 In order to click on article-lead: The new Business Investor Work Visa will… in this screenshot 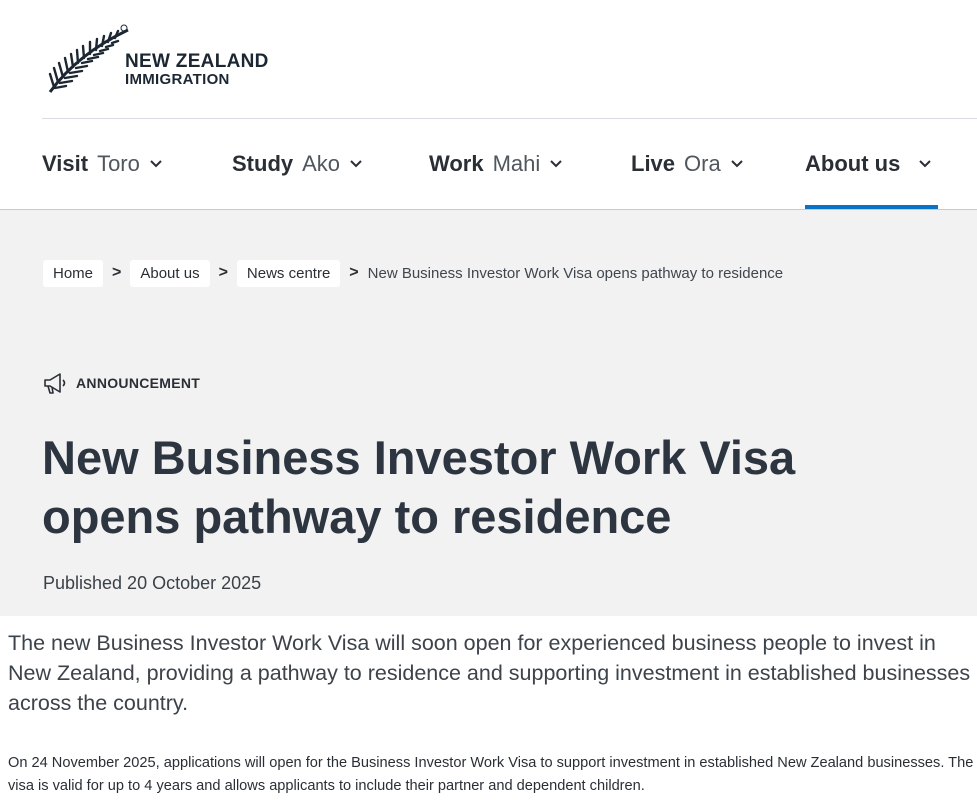, I will do `click(489, 673)`.